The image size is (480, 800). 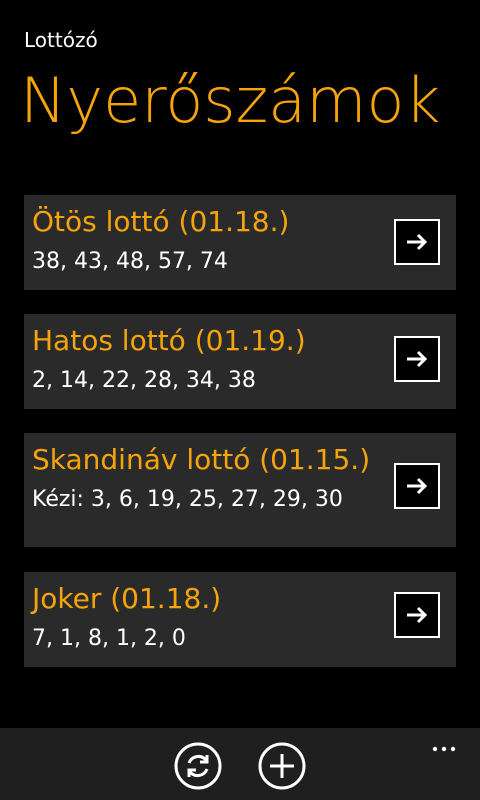 I want to click on open-joker-button, so click(x=417, y=615).